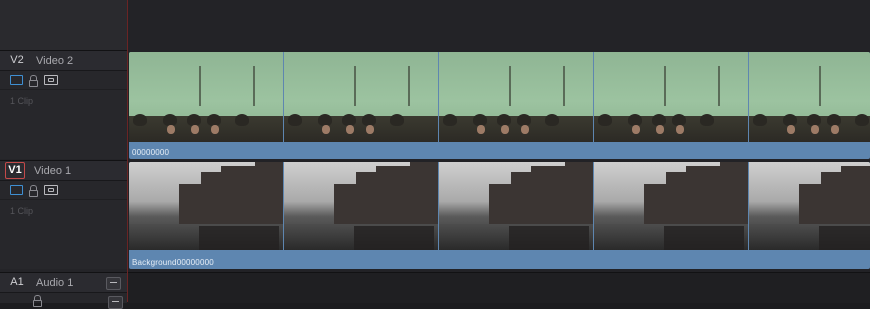  What do you see at coordinates (113, 283) in the screenshot?
I see `audio-collapse-button` at bounding box center [113, 283].